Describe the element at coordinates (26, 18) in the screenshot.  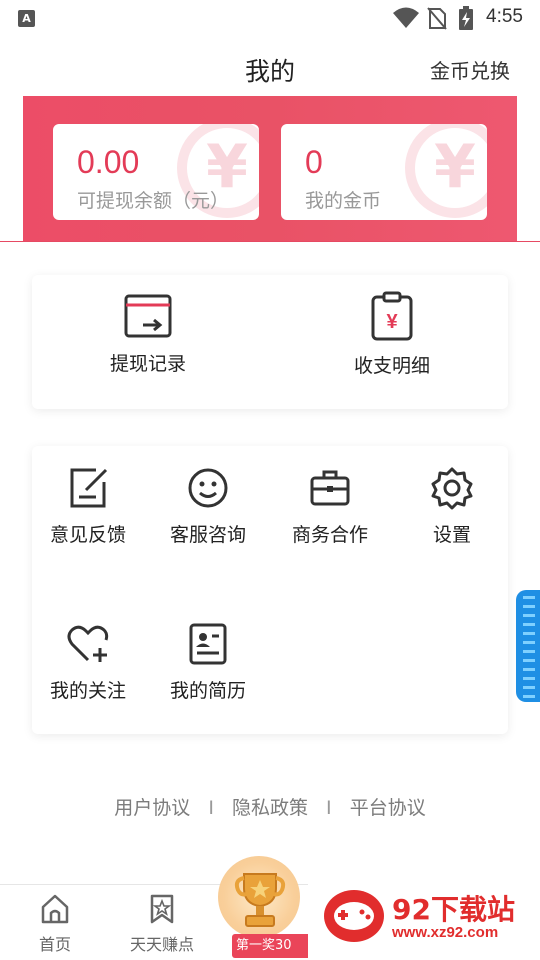
I see `app-notification-icon: A` at that location.